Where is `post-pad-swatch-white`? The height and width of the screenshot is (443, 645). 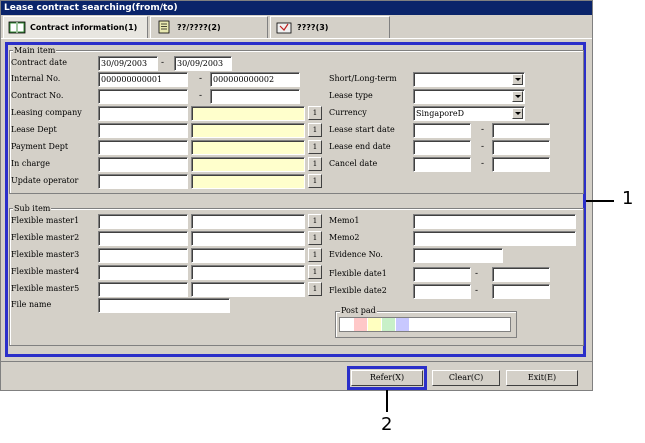 post-pad-swatch-white is located at coordinates (346, 324).